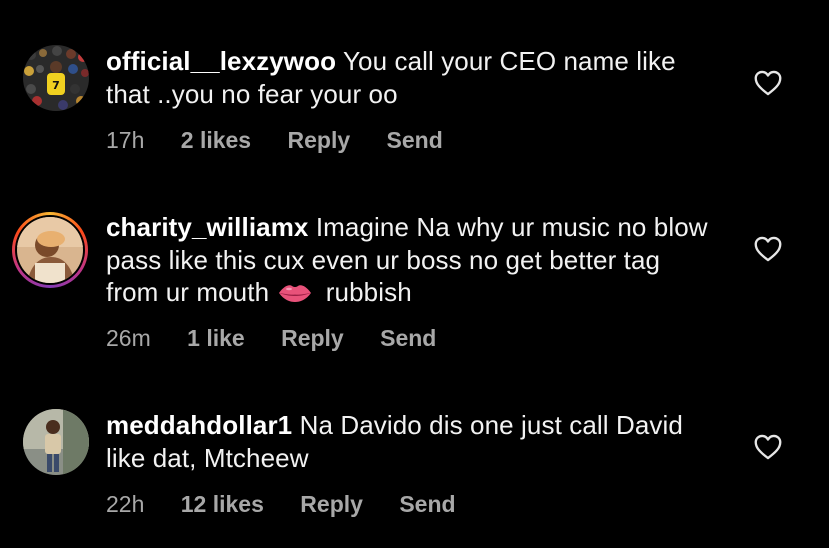 This screenshot has width=829, height=548. I want to click on comment-time: 22h, so click(125, 504).